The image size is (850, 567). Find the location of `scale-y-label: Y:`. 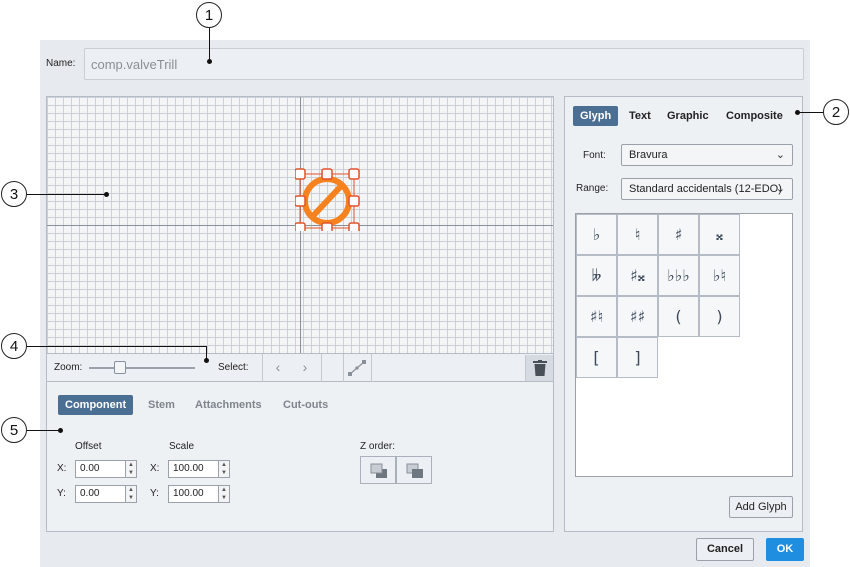

scale-y-label: Y: is located at coordinates (154, 493).